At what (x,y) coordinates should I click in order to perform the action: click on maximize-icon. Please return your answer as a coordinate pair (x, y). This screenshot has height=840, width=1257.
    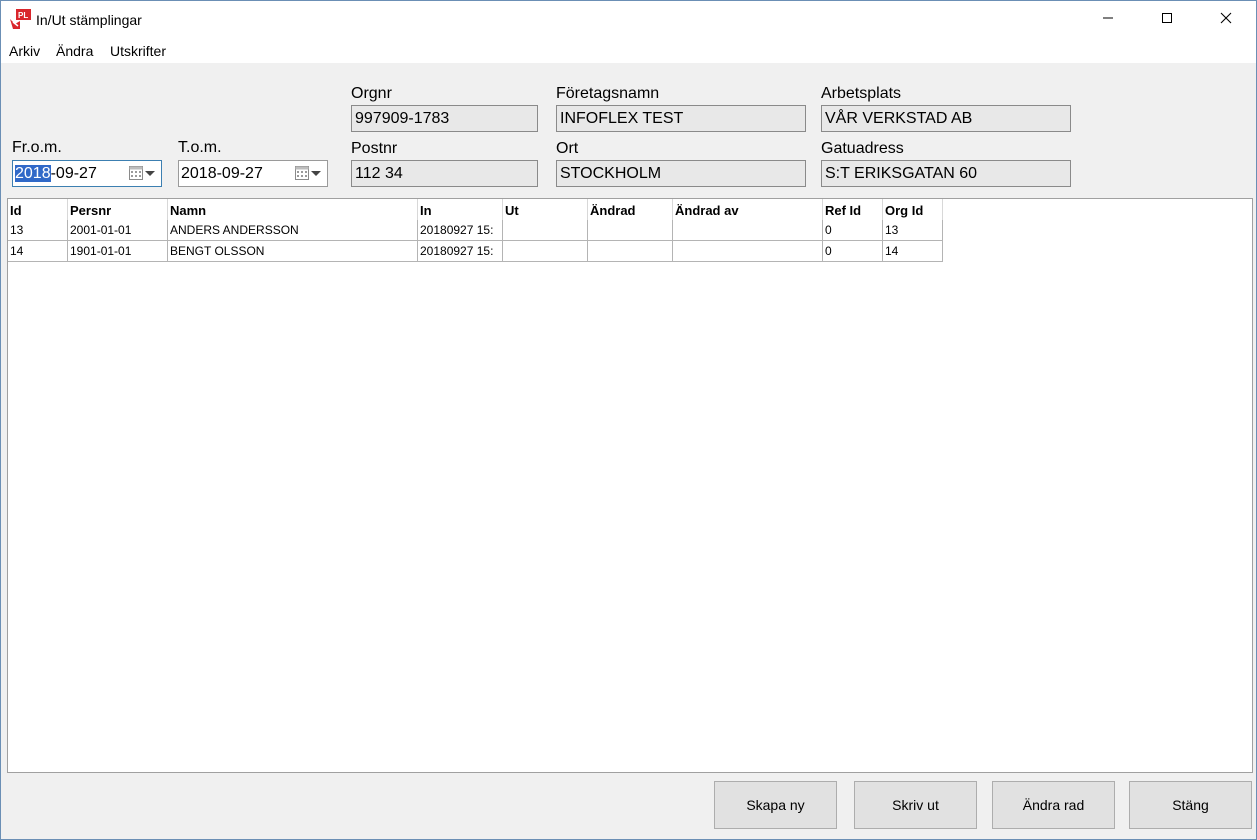
    Looking at the image, I should click on (1167, 20).